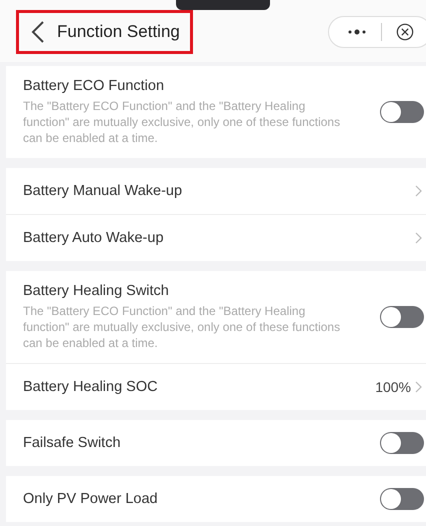  Describe the element at coordinates (38, 32) in the screenshot. I see `back-icon` at that location.